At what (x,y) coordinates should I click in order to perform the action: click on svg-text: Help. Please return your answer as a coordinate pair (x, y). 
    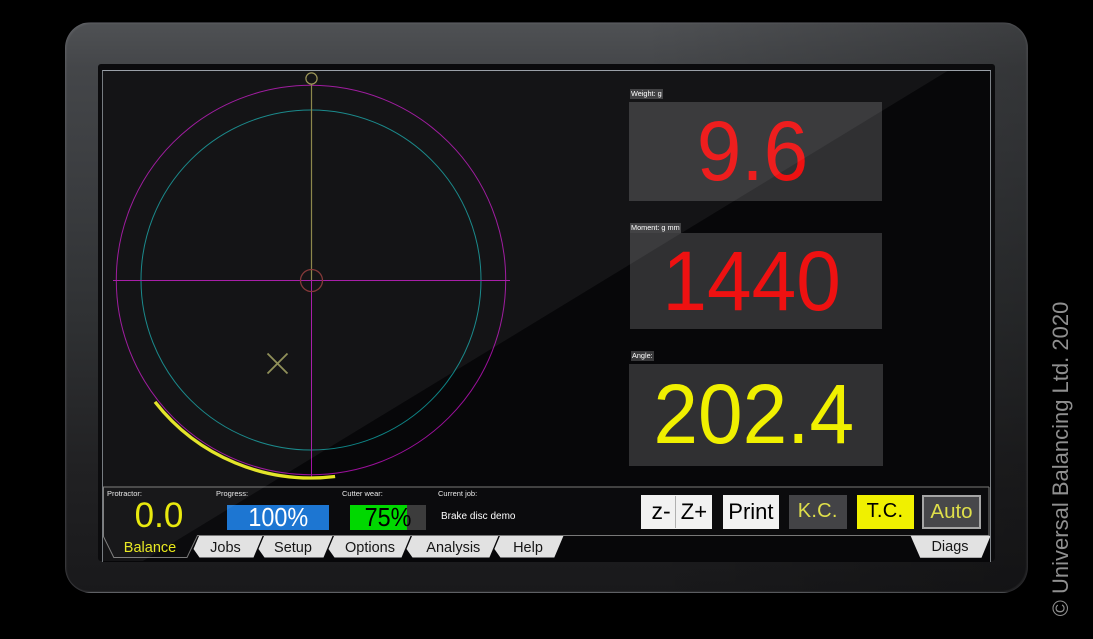
    Looking at the image, I should click on (528, 548).